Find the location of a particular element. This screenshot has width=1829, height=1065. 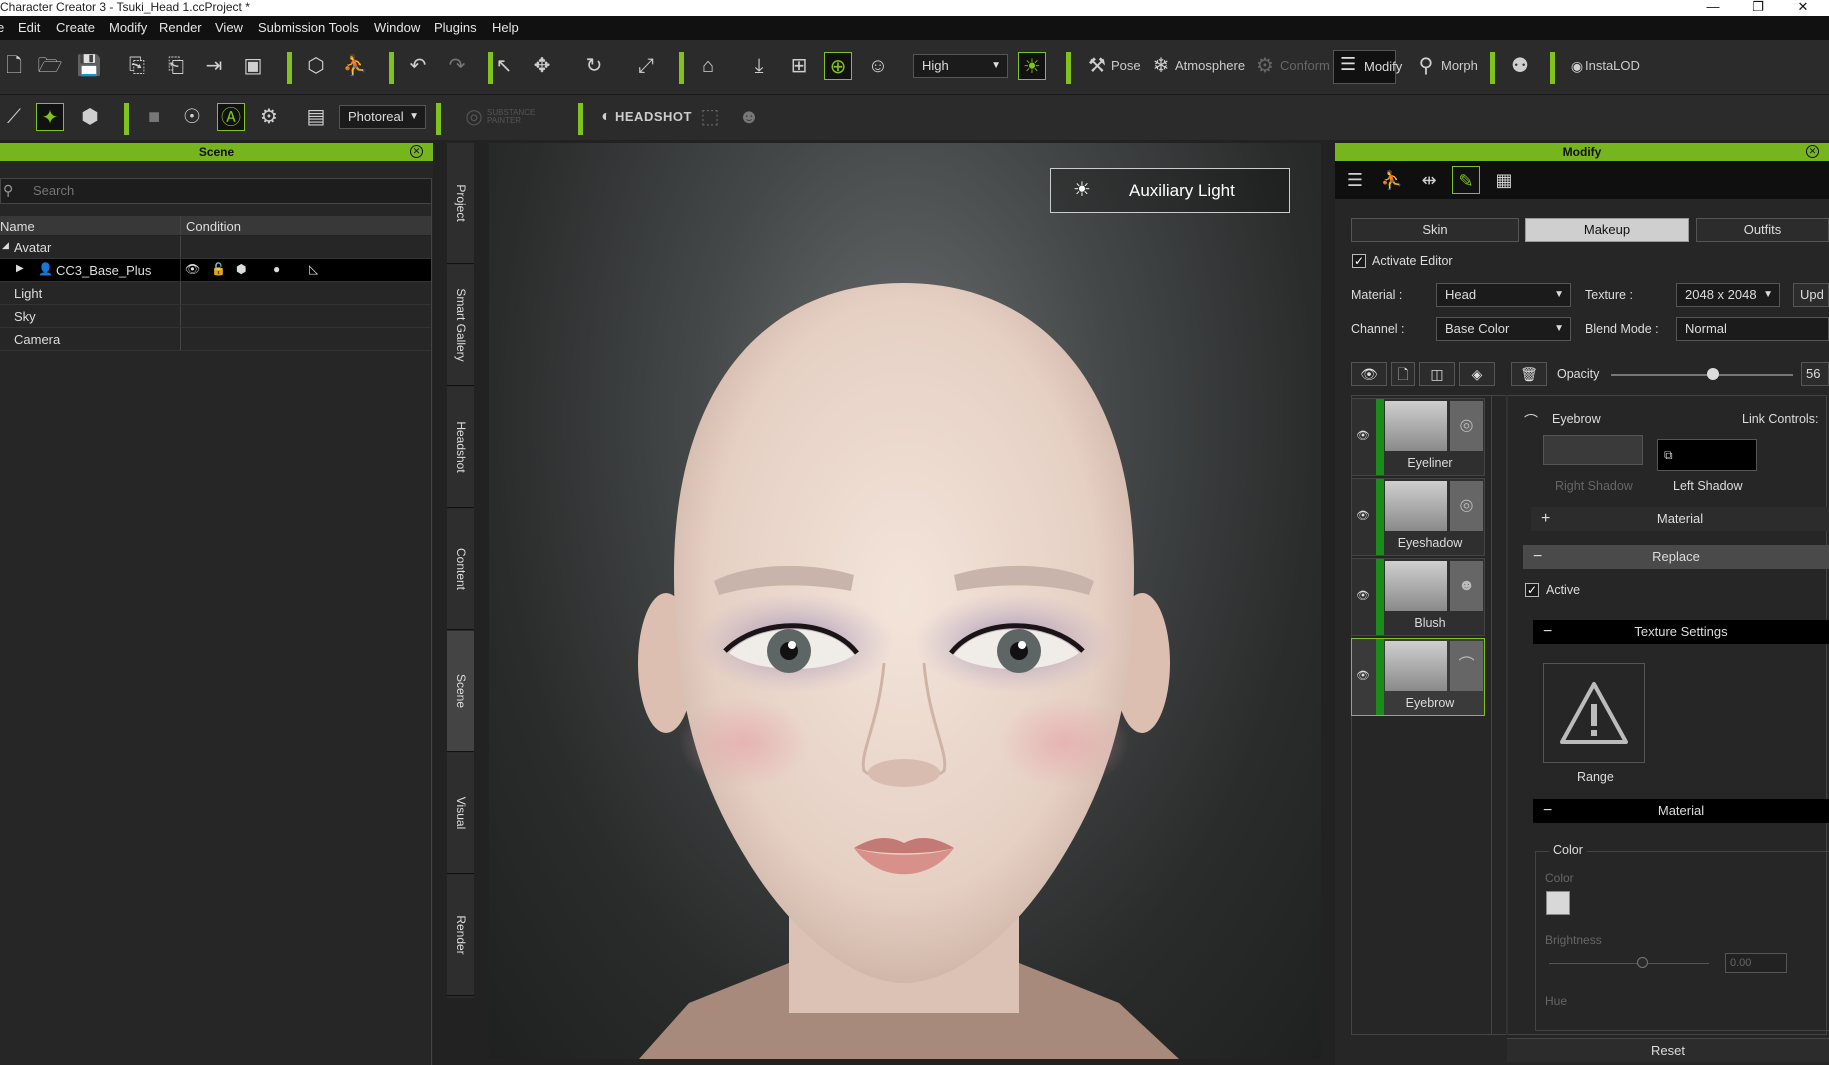

cube-icon: ■ is located at coordinates (154, 117).